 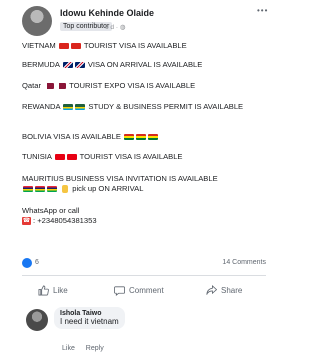 What do you see at coordinates (60, 290) in the screenshot?
I see `like-label: Like` at bounding box center [60, 290].